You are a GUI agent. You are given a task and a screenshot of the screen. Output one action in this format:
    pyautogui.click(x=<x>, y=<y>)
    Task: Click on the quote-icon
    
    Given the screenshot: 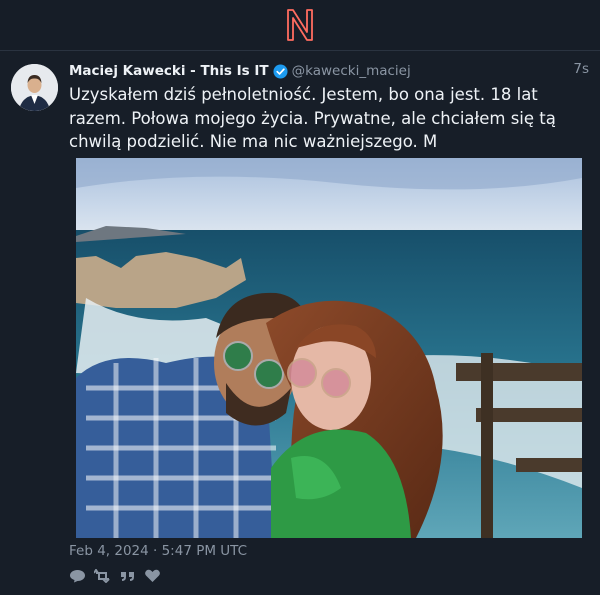 What is the action you would take?
    pyautogui.click(x=127, y=576)
    